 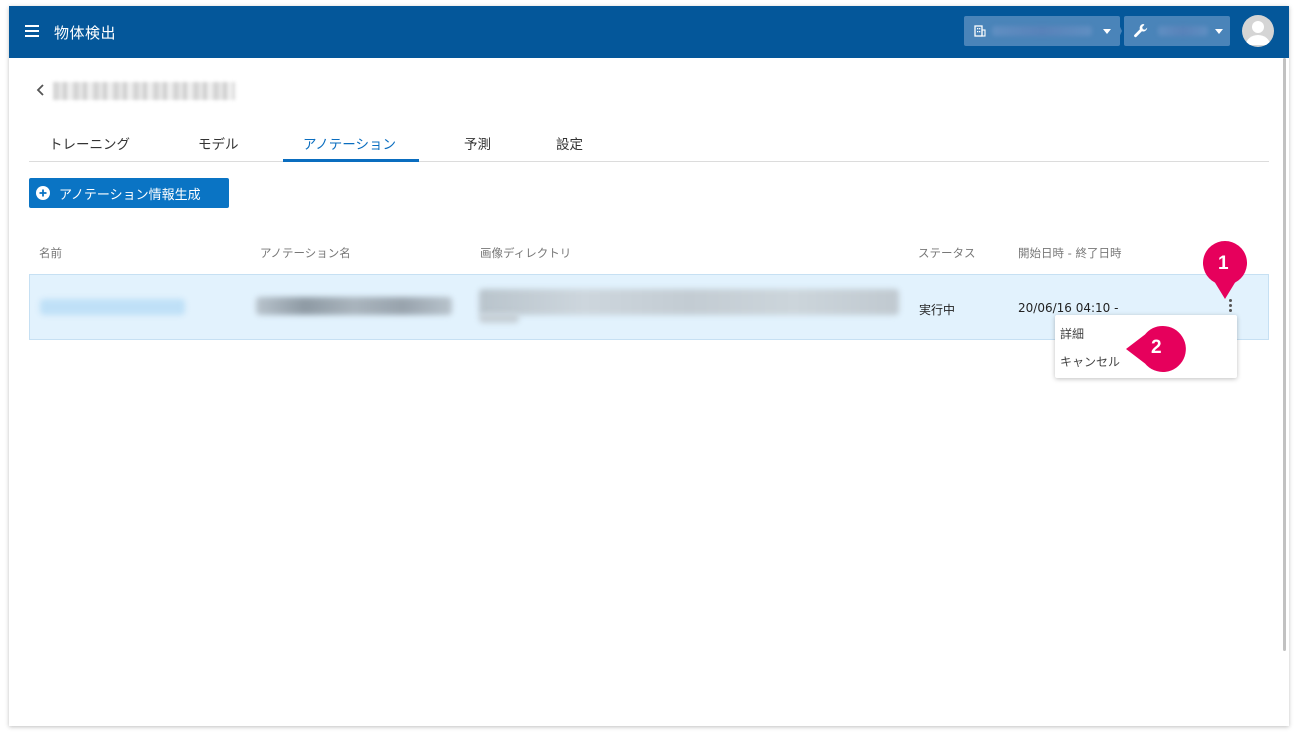 I want to click on hamburger-menu-icon, so click(x=32, y=31).